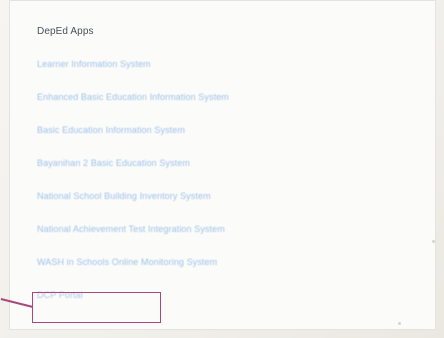 This screenshot has height=338, width=444. What do you see at coordinates (133, 75) in the screenshot?
I see `app-link-learner-information-system: Learner Information System` at bounding box center [133, 75].